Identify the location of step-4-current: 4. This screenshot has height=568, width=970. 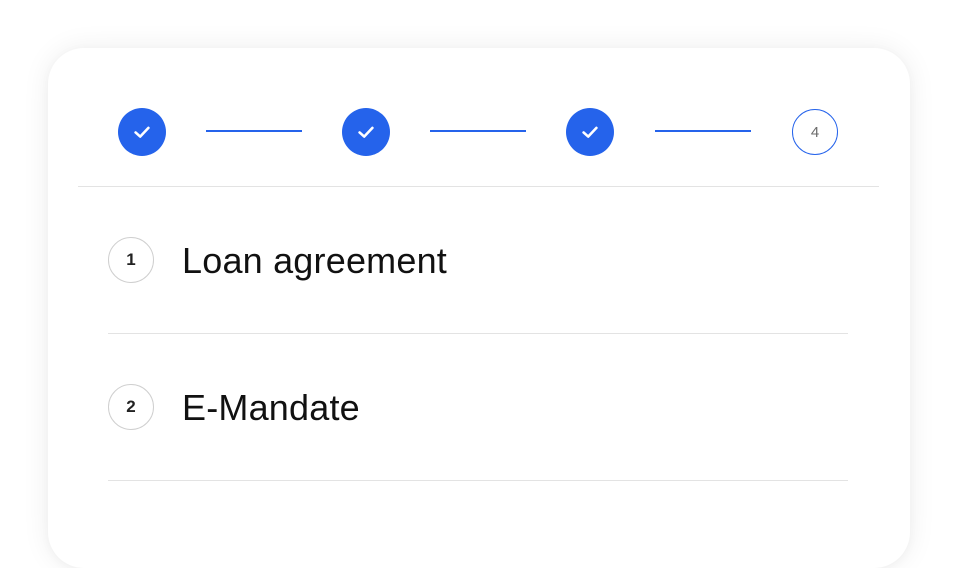
(815, 132).